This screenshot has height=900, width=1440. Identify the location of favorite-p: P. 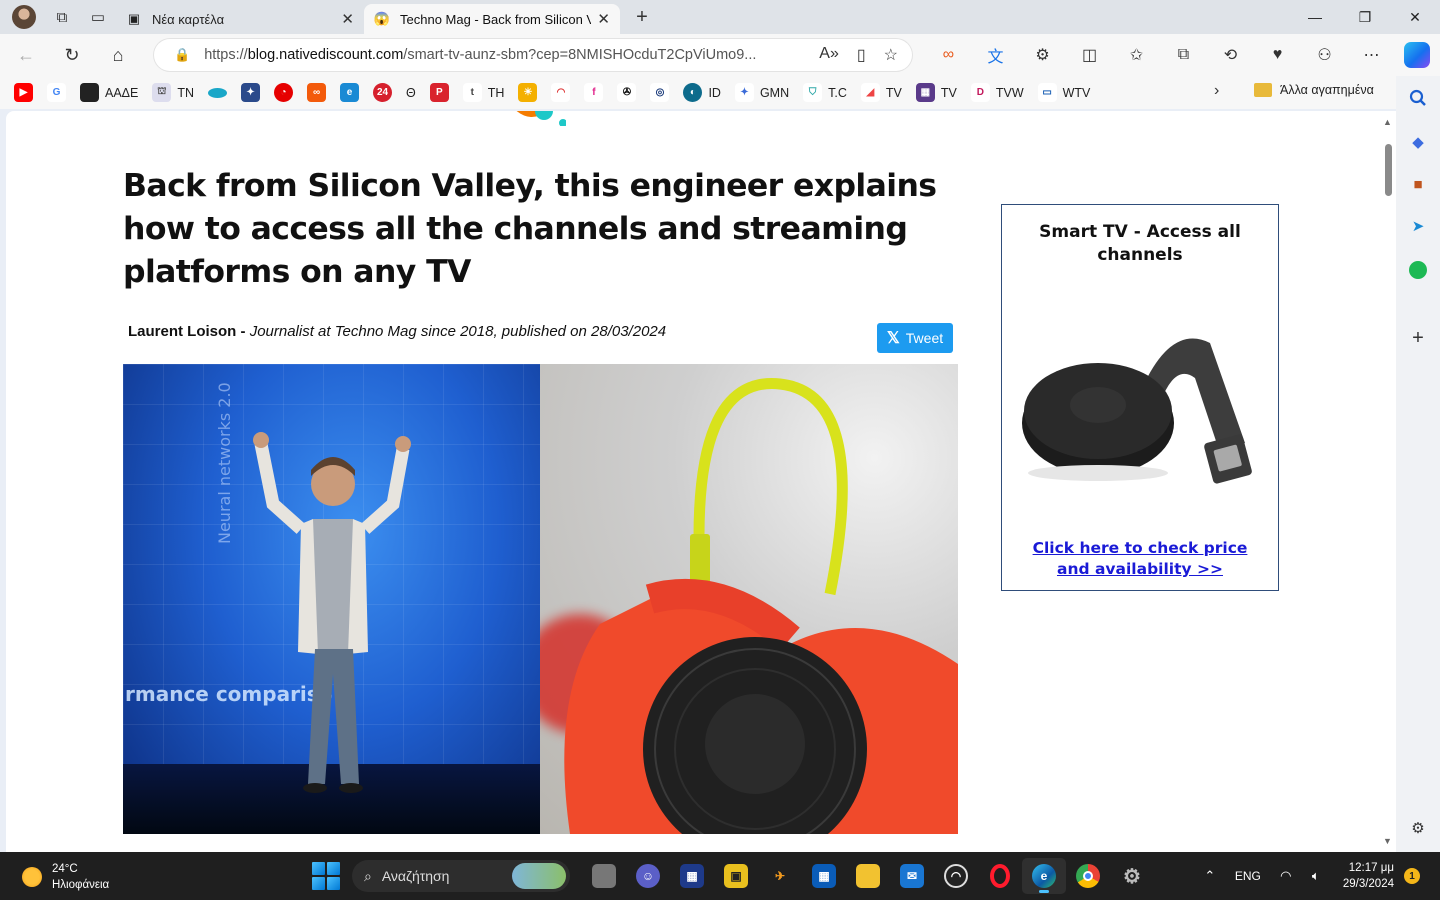
(439, 92).